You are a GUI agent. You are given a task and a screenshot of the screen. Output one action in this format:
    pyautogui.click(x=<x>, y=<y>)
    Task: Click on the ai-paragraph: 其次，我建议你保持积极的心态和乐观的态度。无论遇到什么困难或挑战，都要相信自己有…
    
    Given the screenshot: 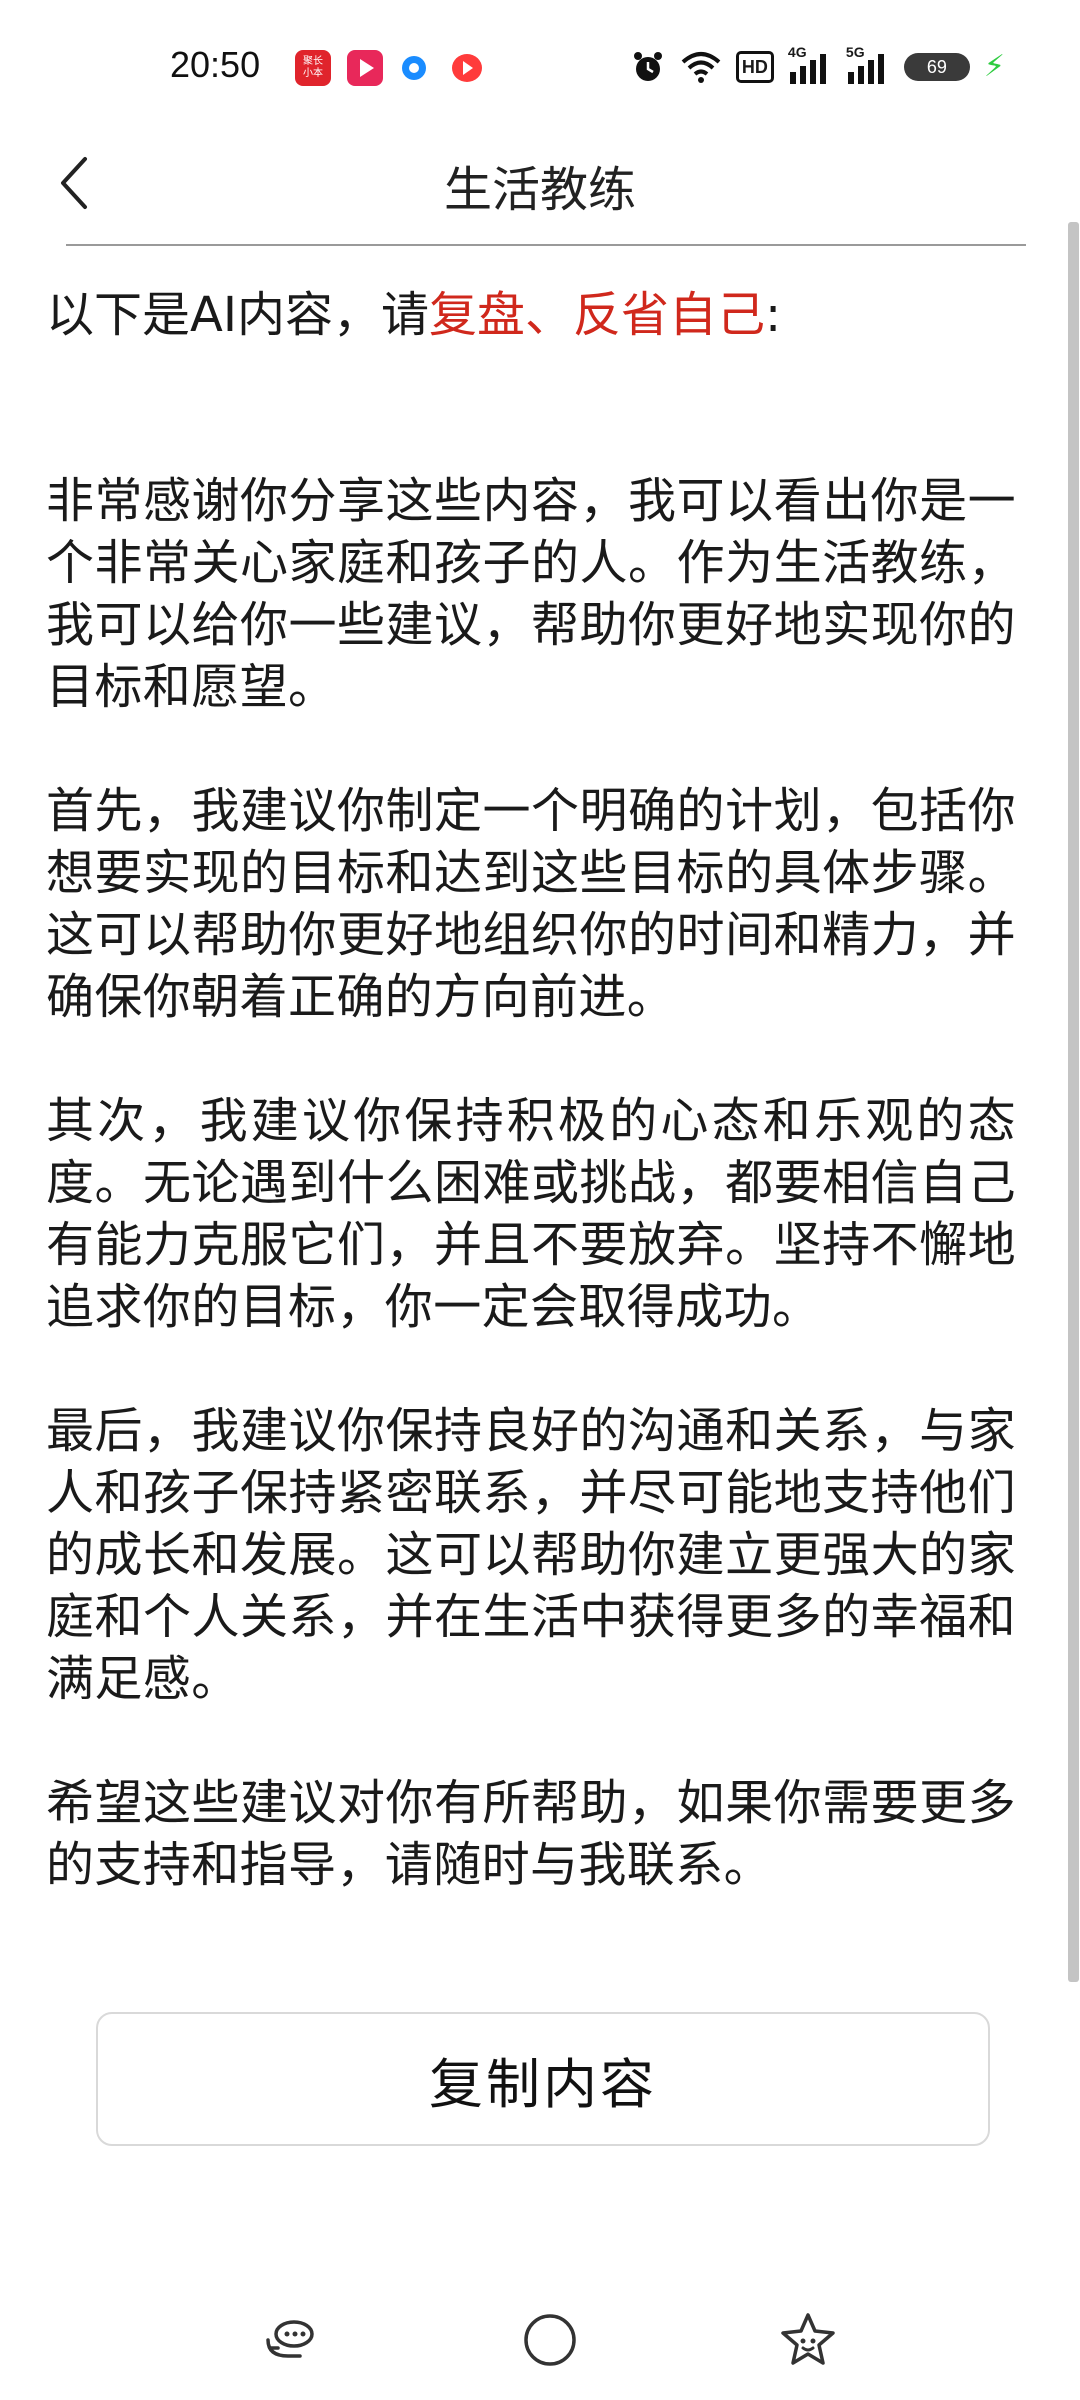 What is the action you would take?
    pyautogui.click(x=531, y=1214)
    